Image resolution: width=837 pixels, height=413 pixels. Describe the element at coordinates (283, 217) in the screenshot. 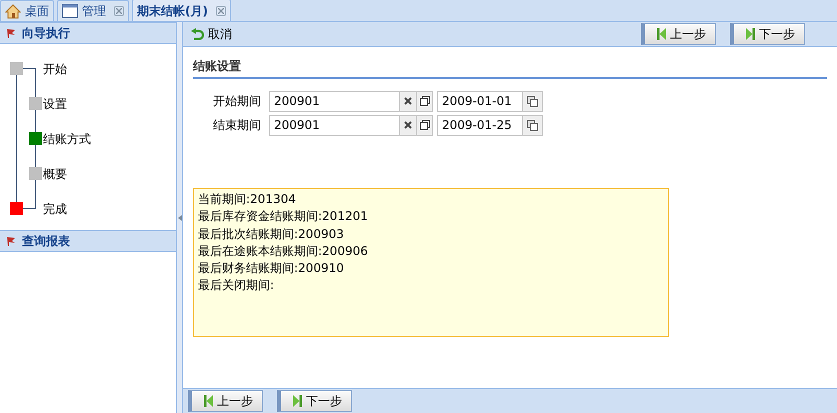

I see `info-line: 最后库存资金结账期间:201201` at that location.